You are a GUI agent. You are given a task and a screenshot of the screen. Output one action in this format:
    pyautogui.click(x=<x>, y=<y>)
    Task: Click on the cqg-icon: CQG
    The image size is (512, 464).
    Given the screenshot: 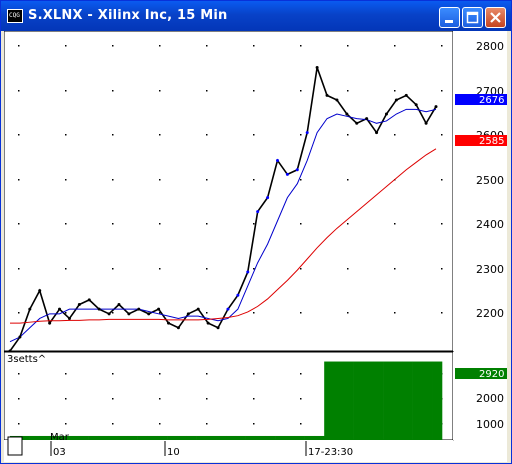 What is the action you would take?
    pyautogui.click(x=15, y=16)
    